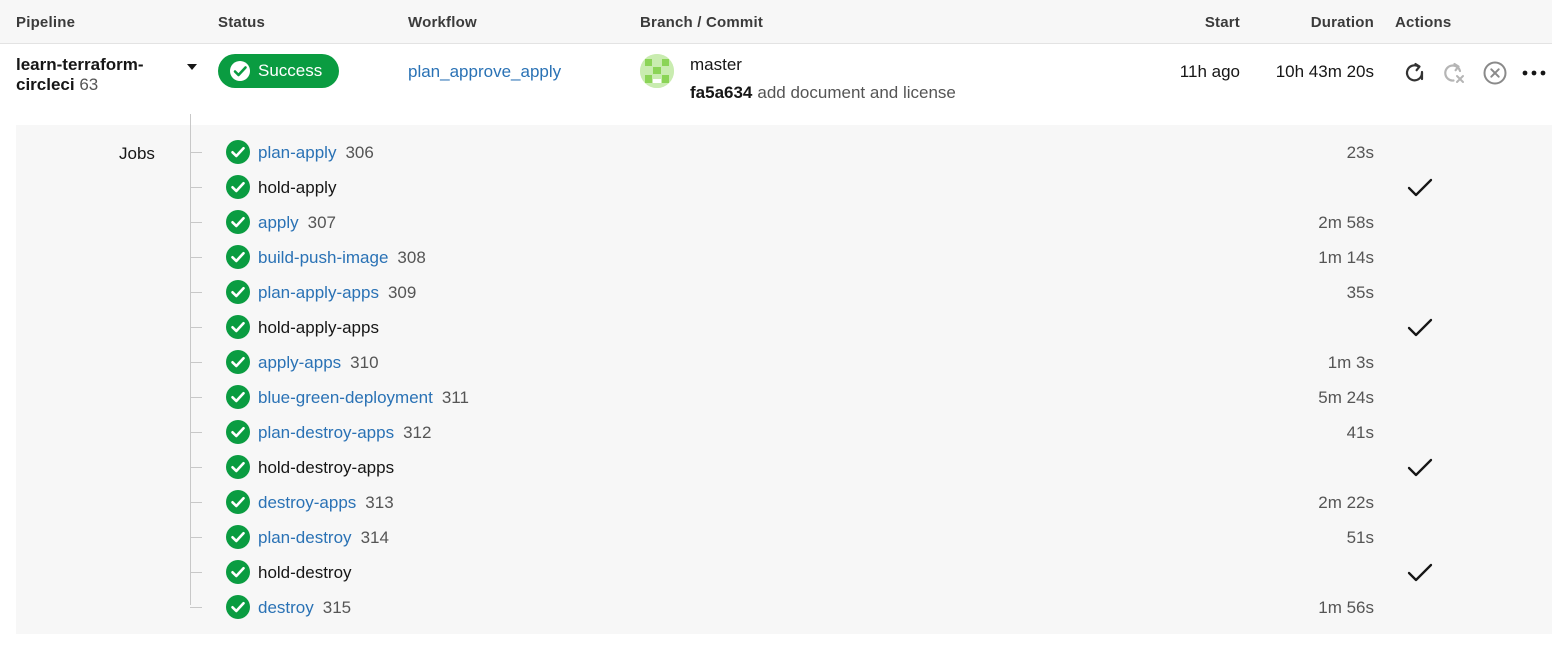 The image size is (1552, 652). Describe the element at coordinates (359, 152) in the screenshot. I see `job-number: 306` at that location.